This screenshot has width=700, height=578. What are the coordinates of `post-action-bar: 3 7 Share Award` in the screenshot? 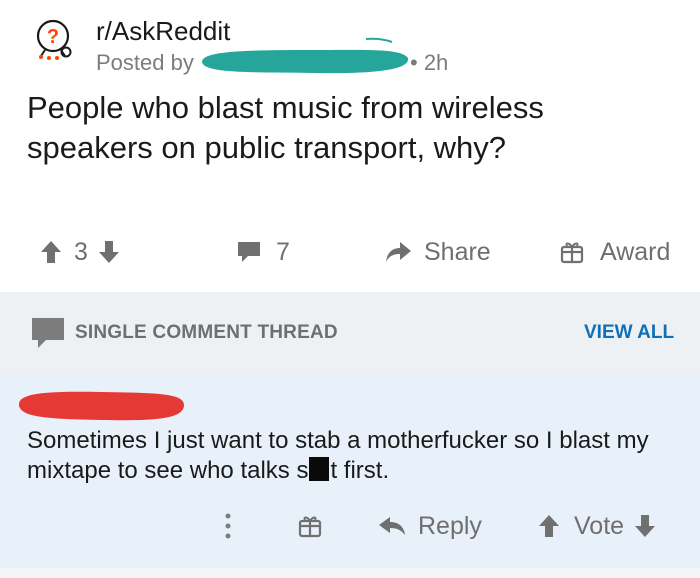 It's located at (350, 252).